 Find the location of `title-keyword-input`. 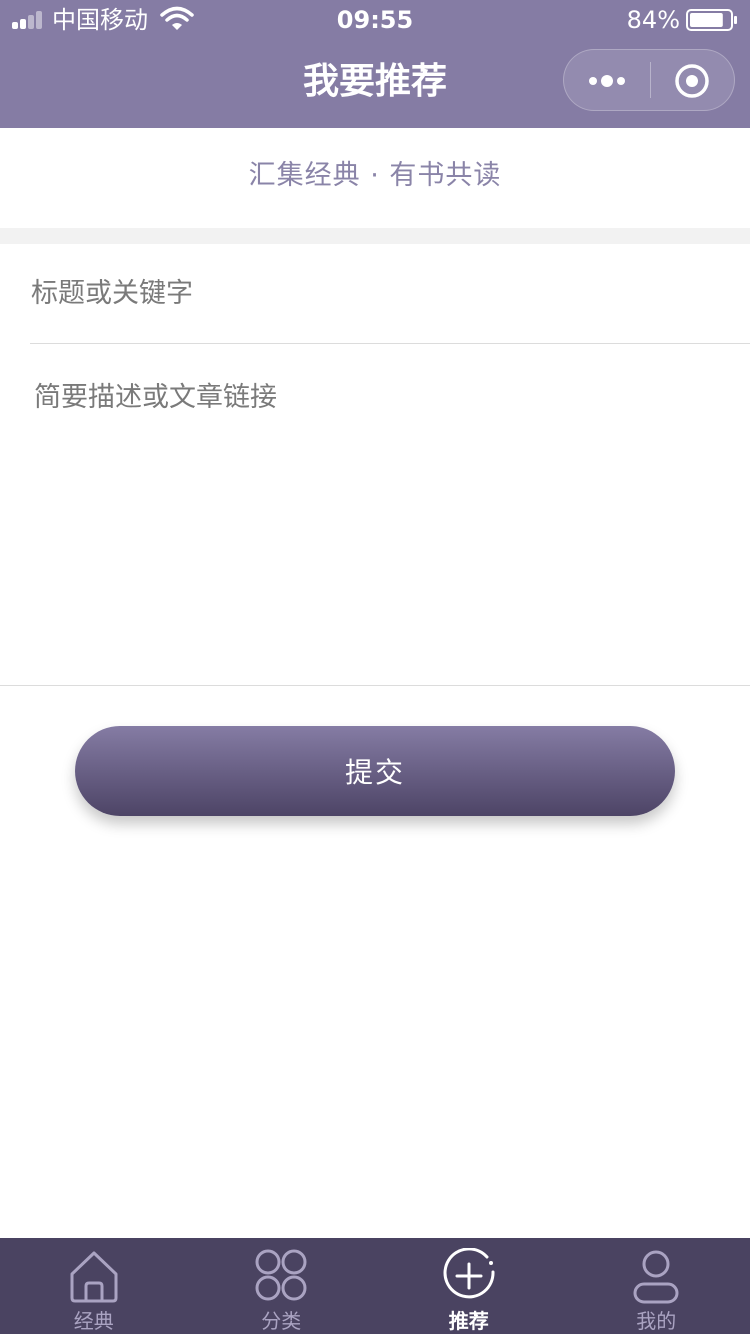

title-keyword-input is located at coordinates (390, 294).